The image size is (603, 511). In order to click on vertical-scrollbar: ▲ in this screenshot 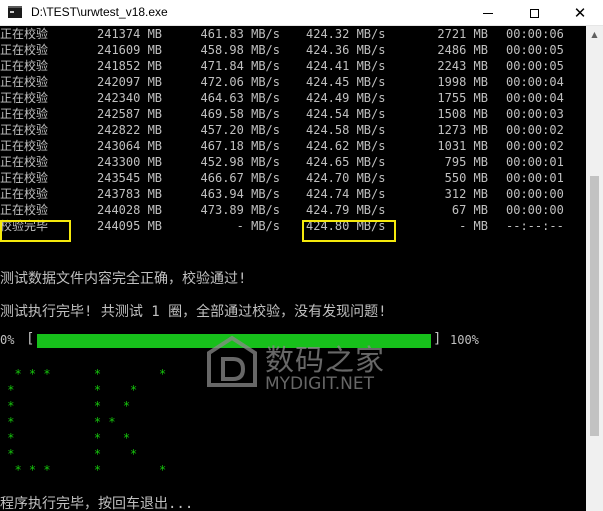, I will do `click(594, 268)`.